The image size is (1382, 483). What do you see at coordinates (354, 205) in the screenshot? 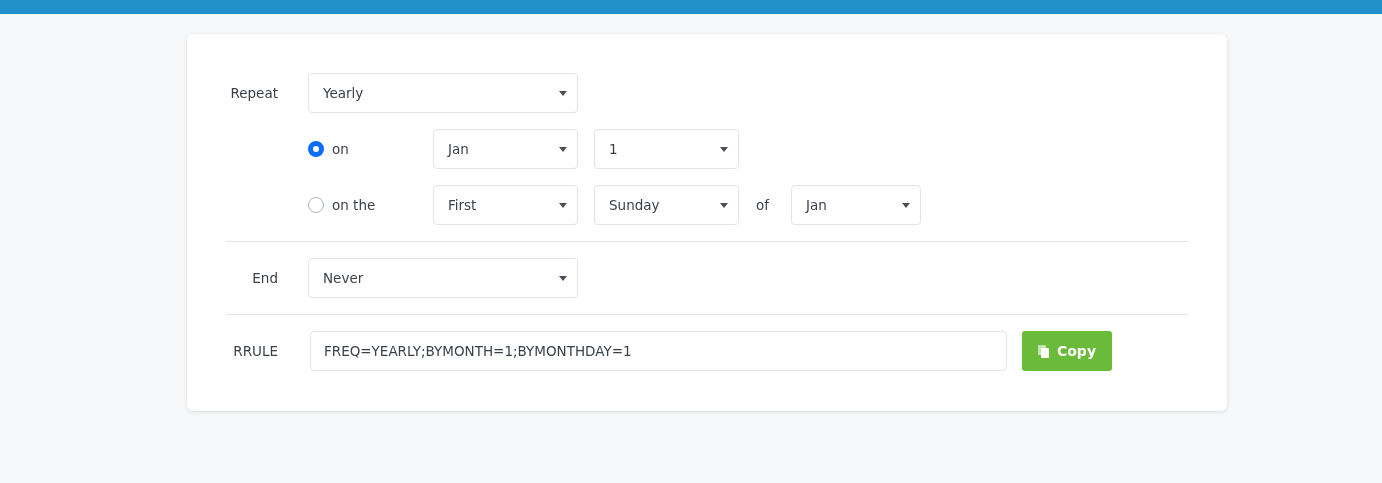
I see `option-label: on the` at bounding box center [354, 205].